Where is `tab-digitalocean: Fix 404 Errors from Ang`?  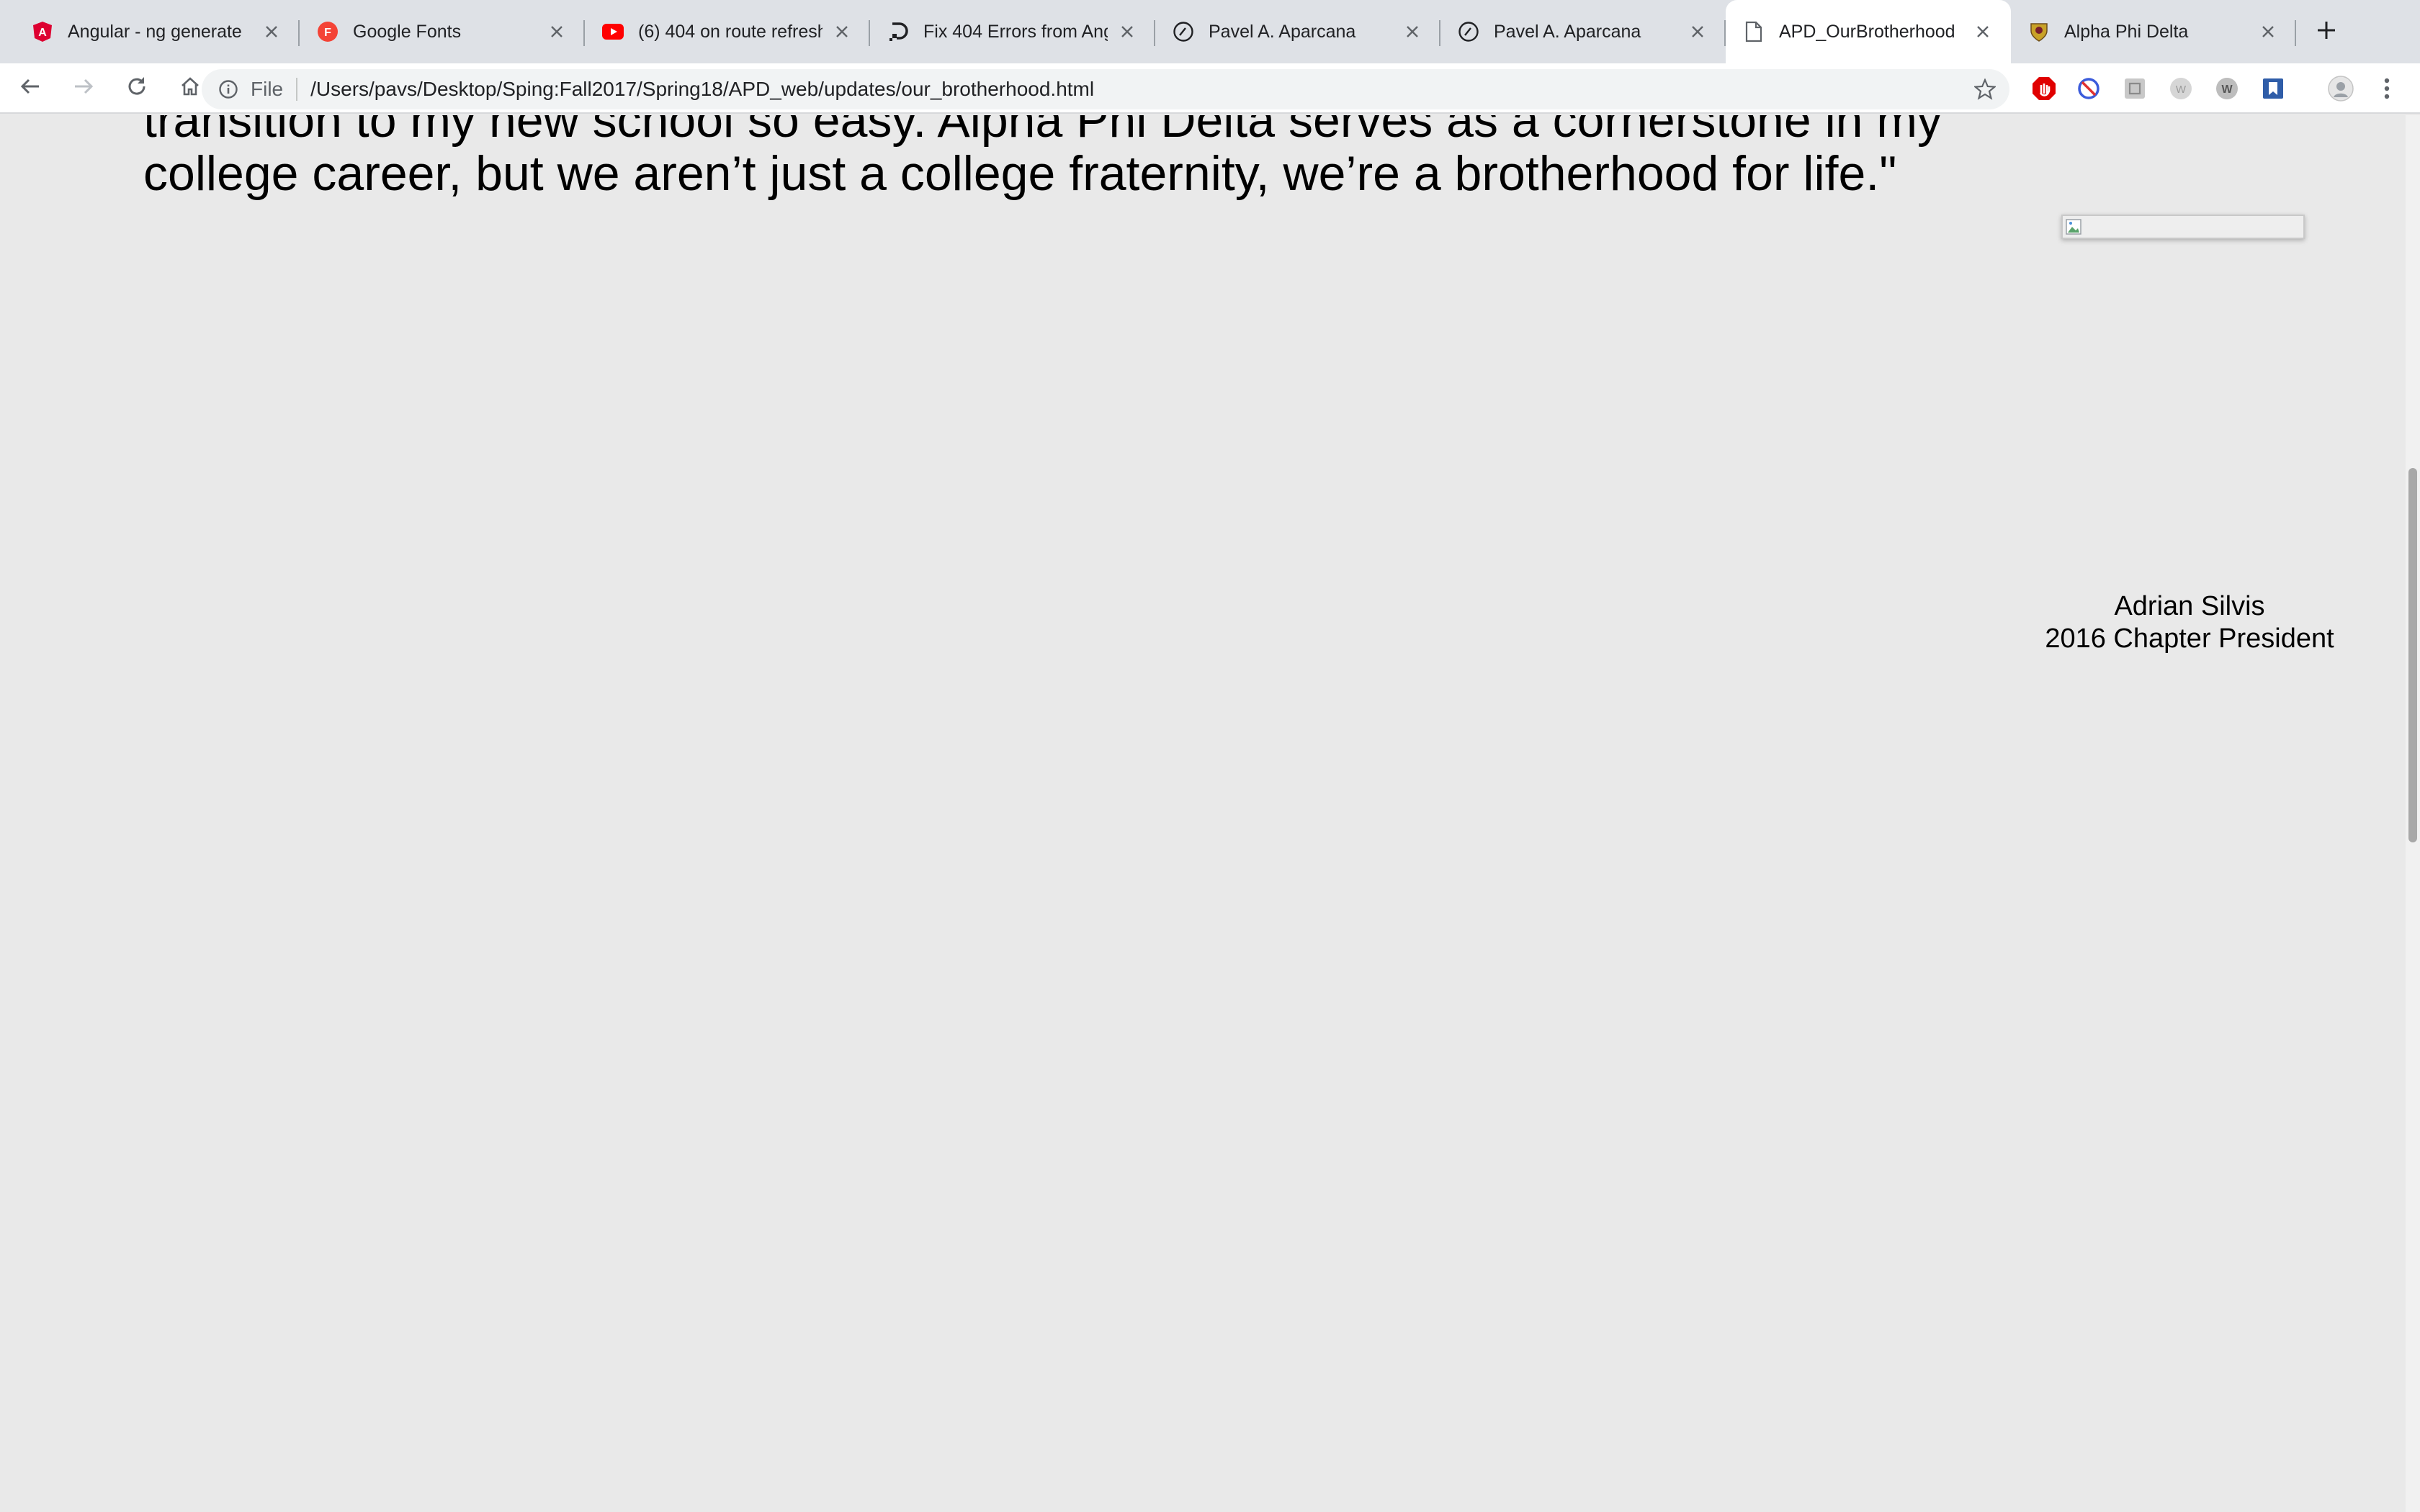
tab-digitalocean: Fix 404 Errors from Ang is located at coordinates (1012, 31).